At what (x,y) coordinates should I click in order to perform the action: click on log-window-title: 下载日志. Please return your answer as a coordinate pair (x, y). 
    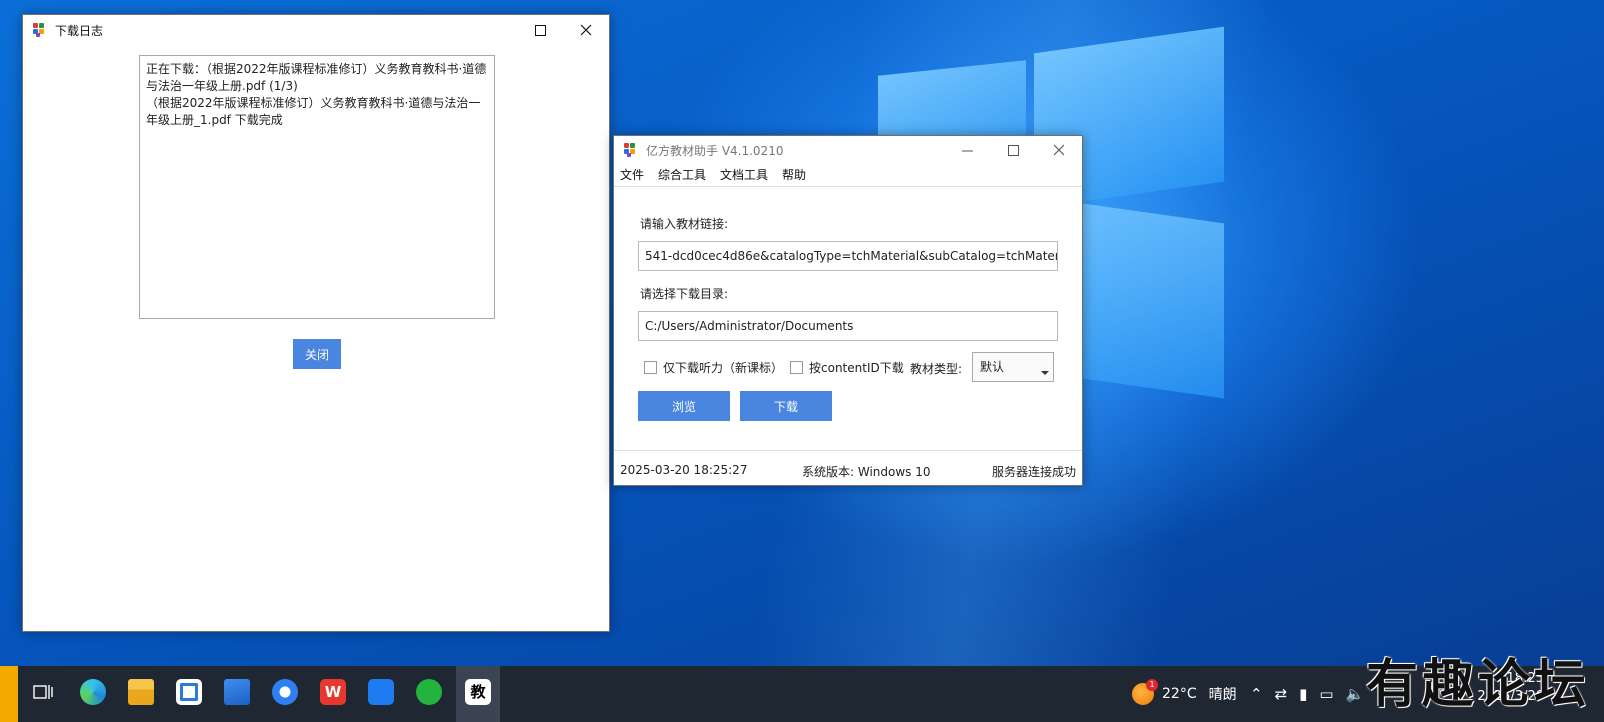
    Looking at the image, I should click on (79, 30).